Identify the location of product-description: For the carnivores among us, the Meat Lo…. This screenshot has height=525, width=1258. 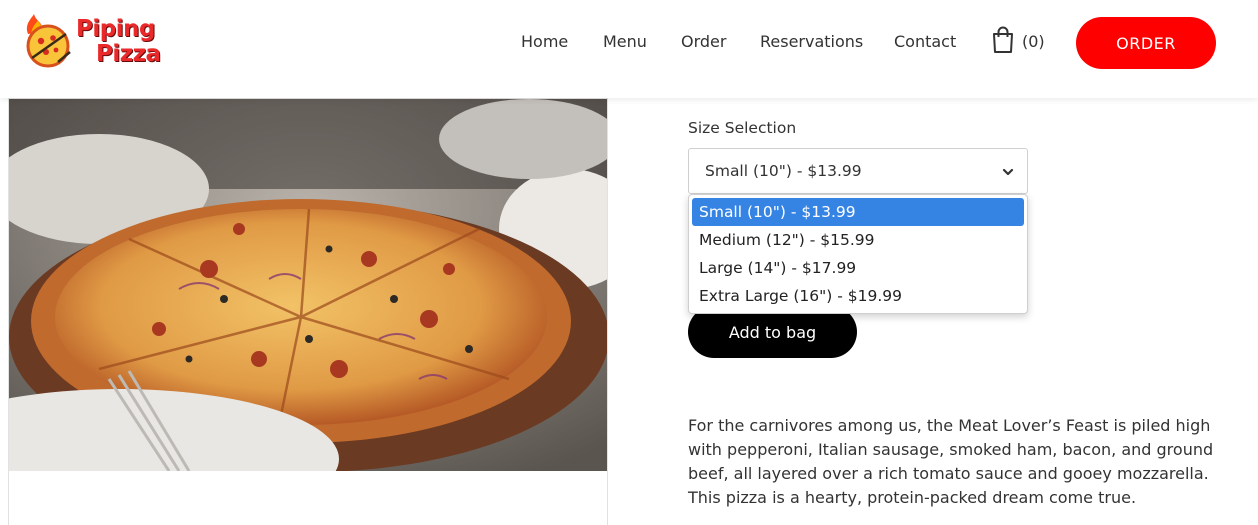
(951, 461).